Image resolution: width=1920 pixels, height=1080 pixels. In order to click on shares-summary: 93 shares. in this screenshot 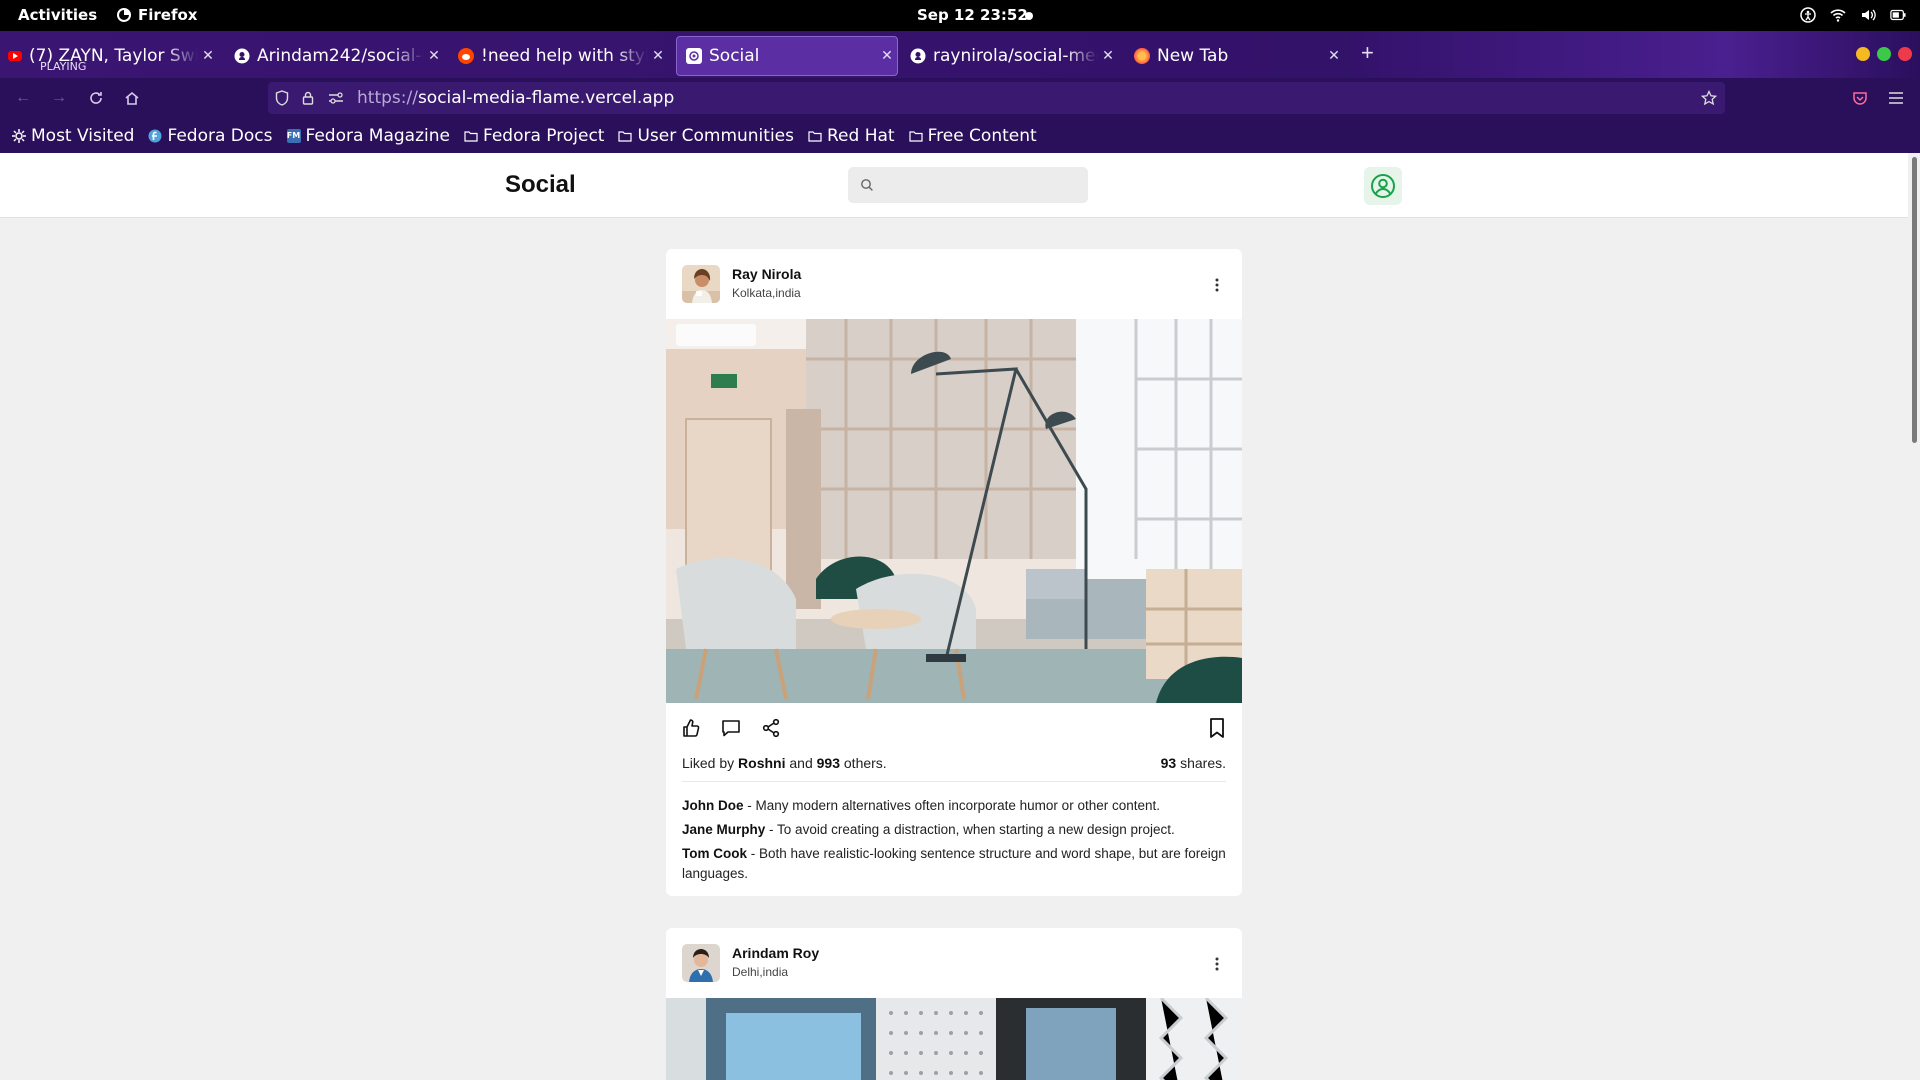, I will do `click(1193, 763)`.